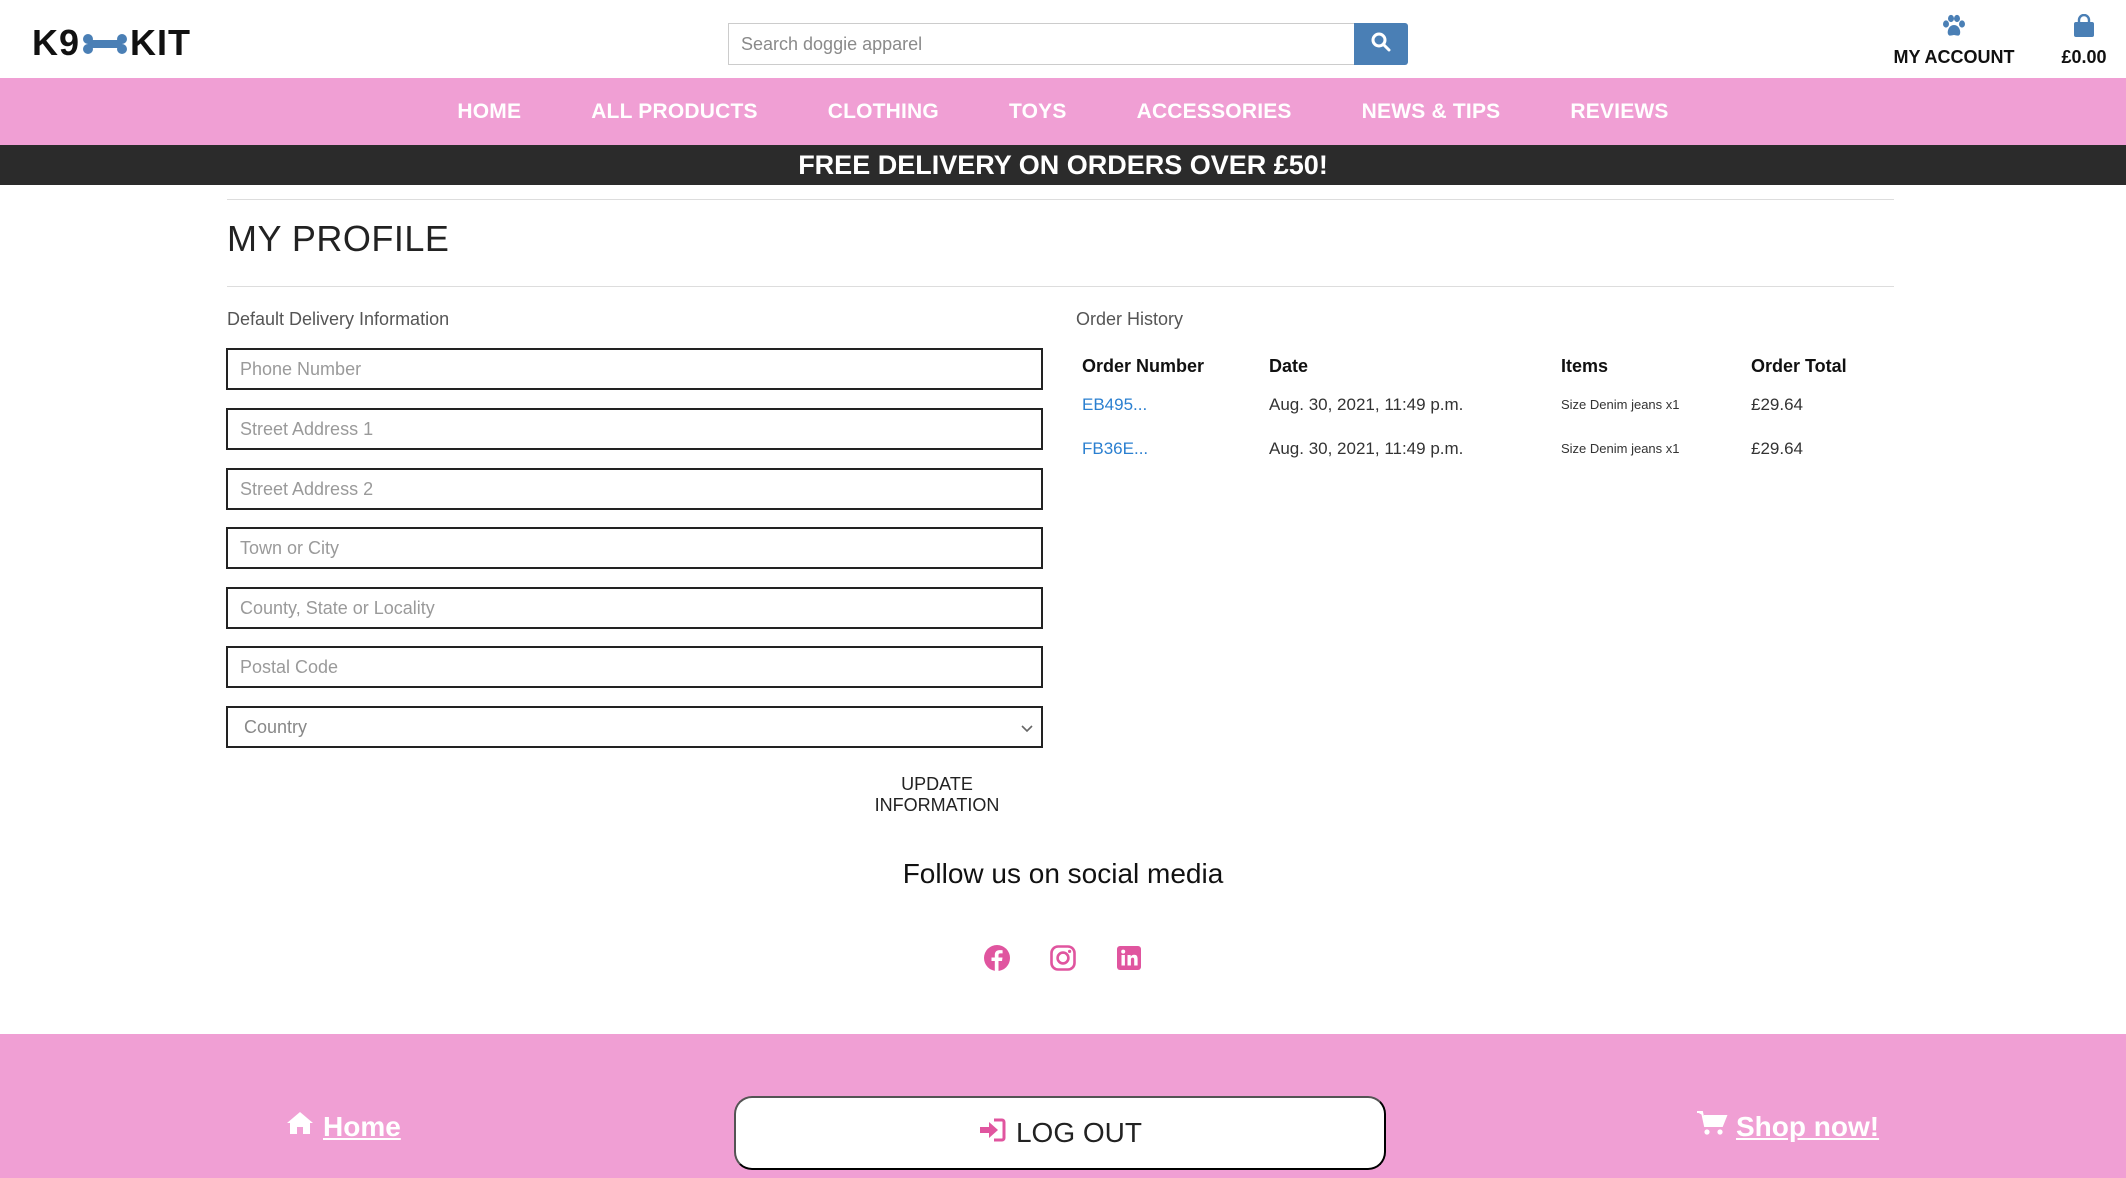 The height and width of the screenshot is (1178, 2126). What do you see at coordinates (105, 43) in the screenshot?
I see `bone-icon` at bounding box center [105, 43].